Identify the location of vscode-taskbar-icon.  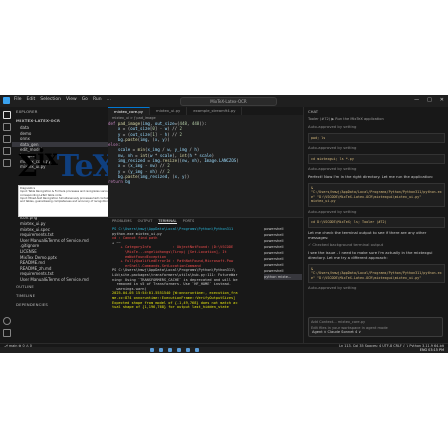
(188, 350).